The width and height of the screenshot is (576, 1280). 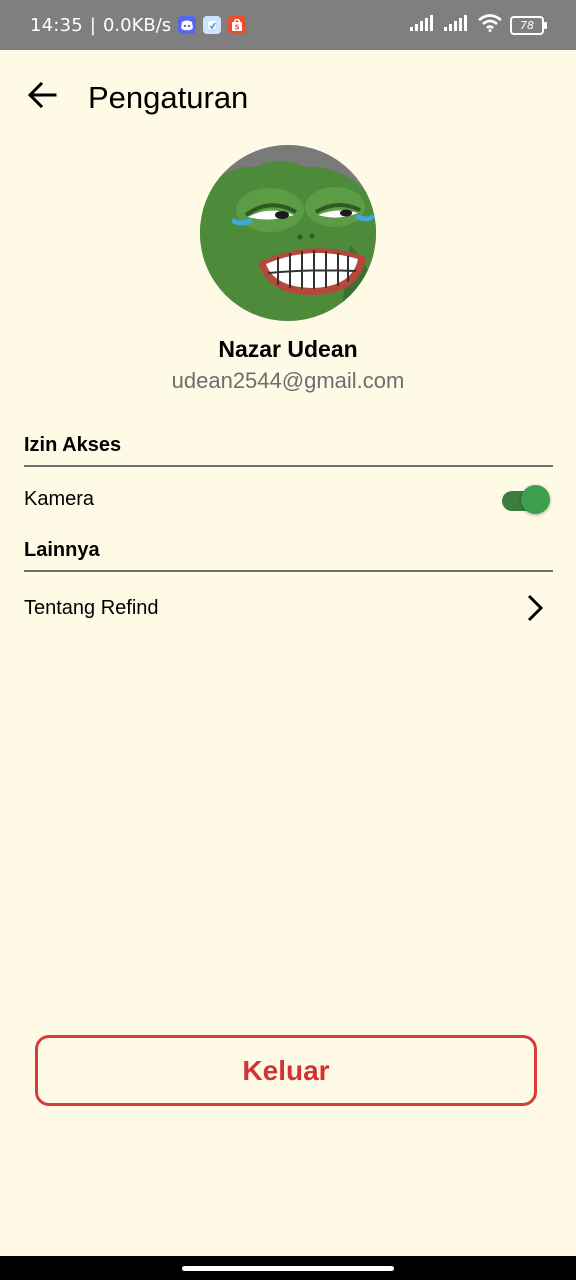 I want to click on app-icon, so click(x=212, y=25).